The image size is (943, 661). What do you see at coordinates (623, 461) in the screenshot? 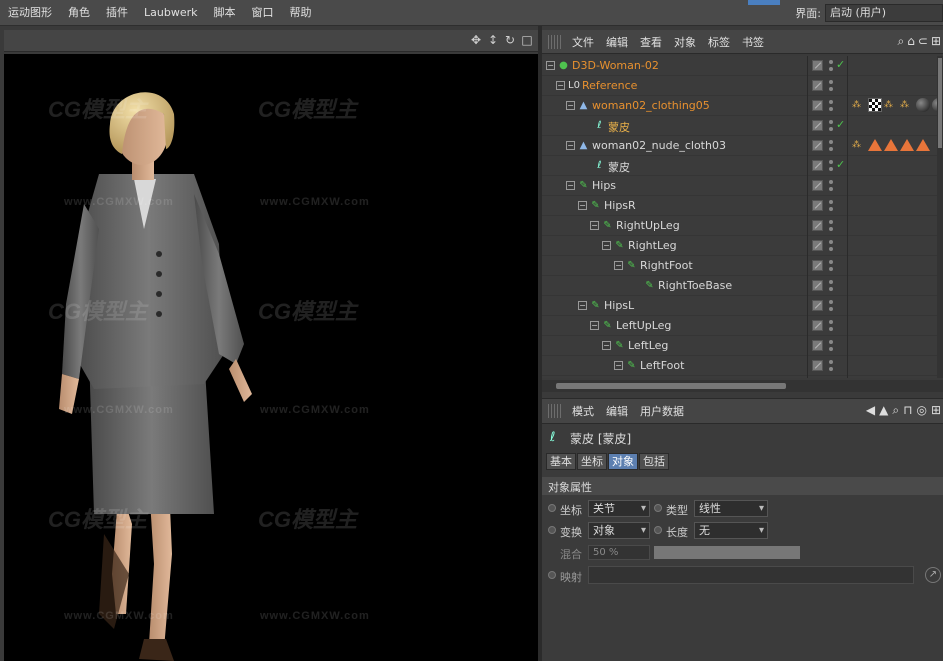
I see `tab-object: 对象` at bounding box center [623, 461].